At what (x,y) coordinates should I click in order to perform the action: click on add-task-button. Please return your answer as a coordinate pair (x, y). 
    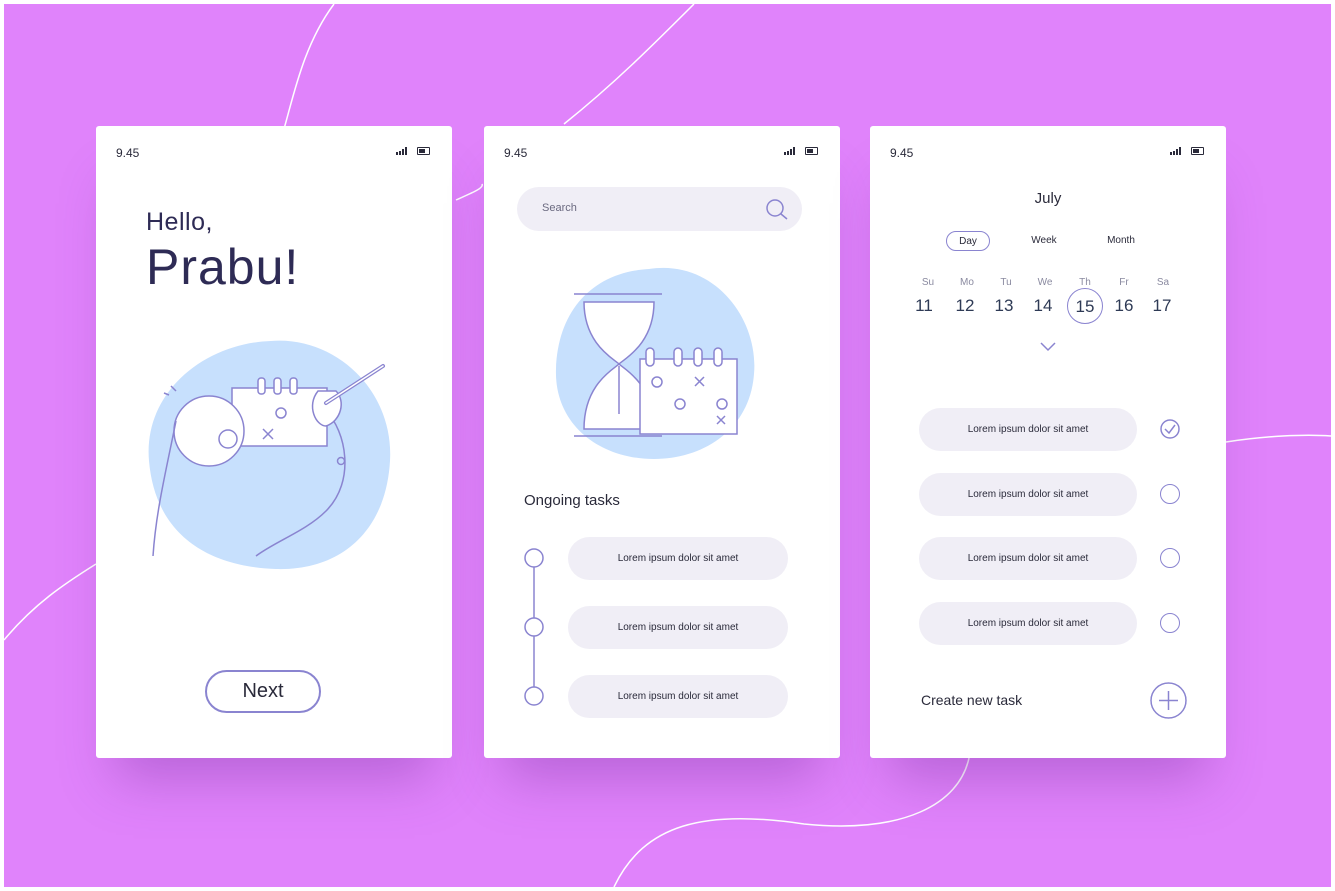
    Looking at the image, I should click on (1168, 700).